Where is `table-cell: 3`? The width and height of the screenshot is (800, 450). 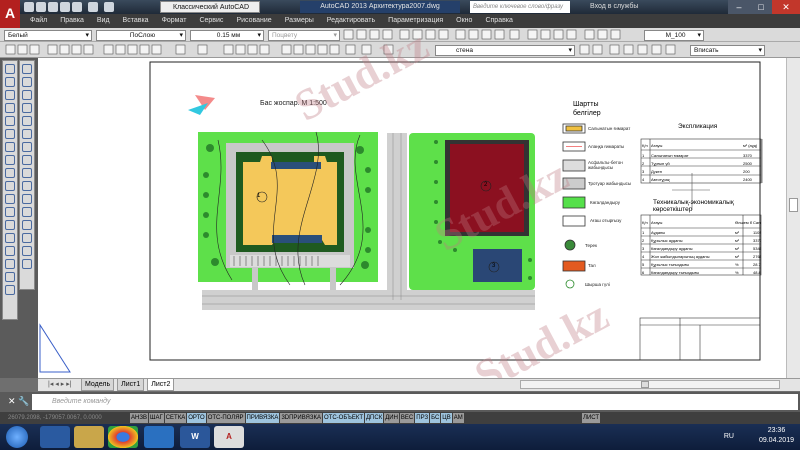 table-cell: 3 is located at coordinates (643, 248).